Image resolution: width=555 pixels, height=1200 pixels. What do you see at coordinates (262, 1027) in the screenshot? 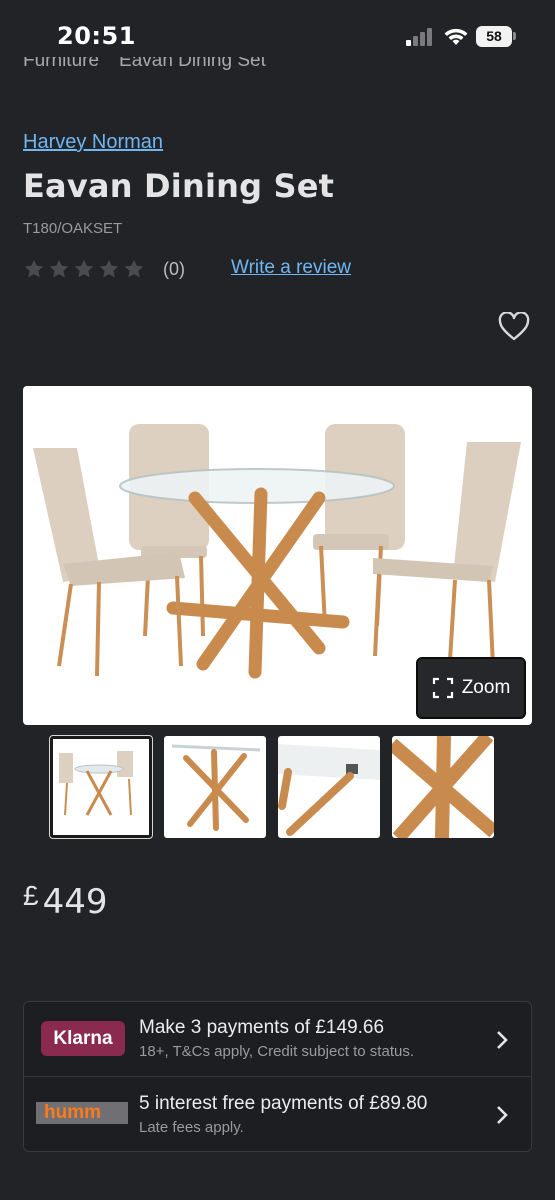
I see `klarna-title: Make 3 payments of £149.66` at bounding box center [262, 1027].